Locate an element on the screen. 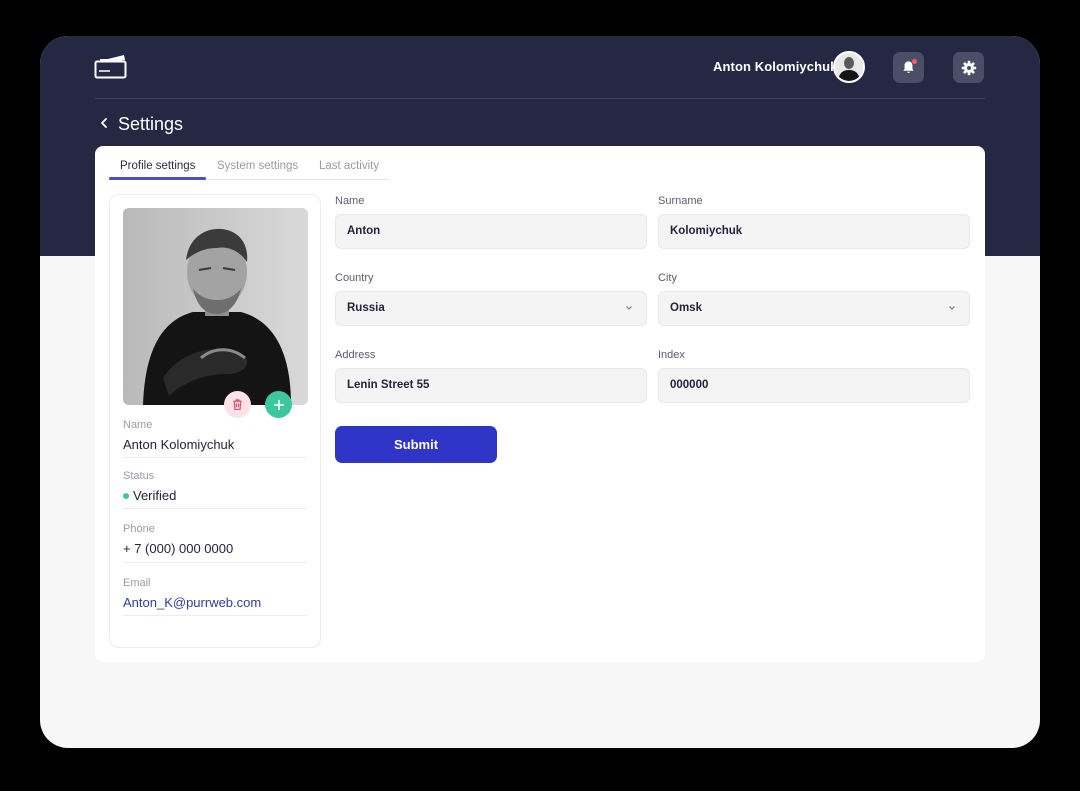  plus-icon is located at coordinates (278, 404).